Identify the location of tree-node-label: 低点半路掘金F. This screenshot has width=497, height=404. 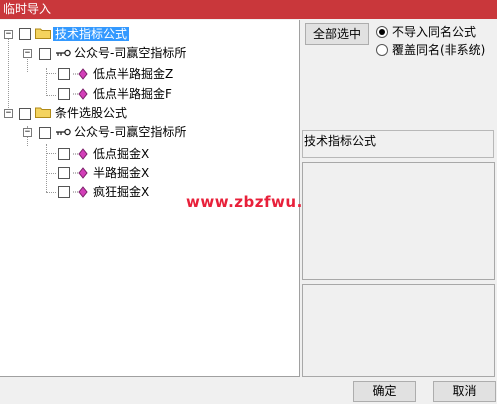
(132, 94).